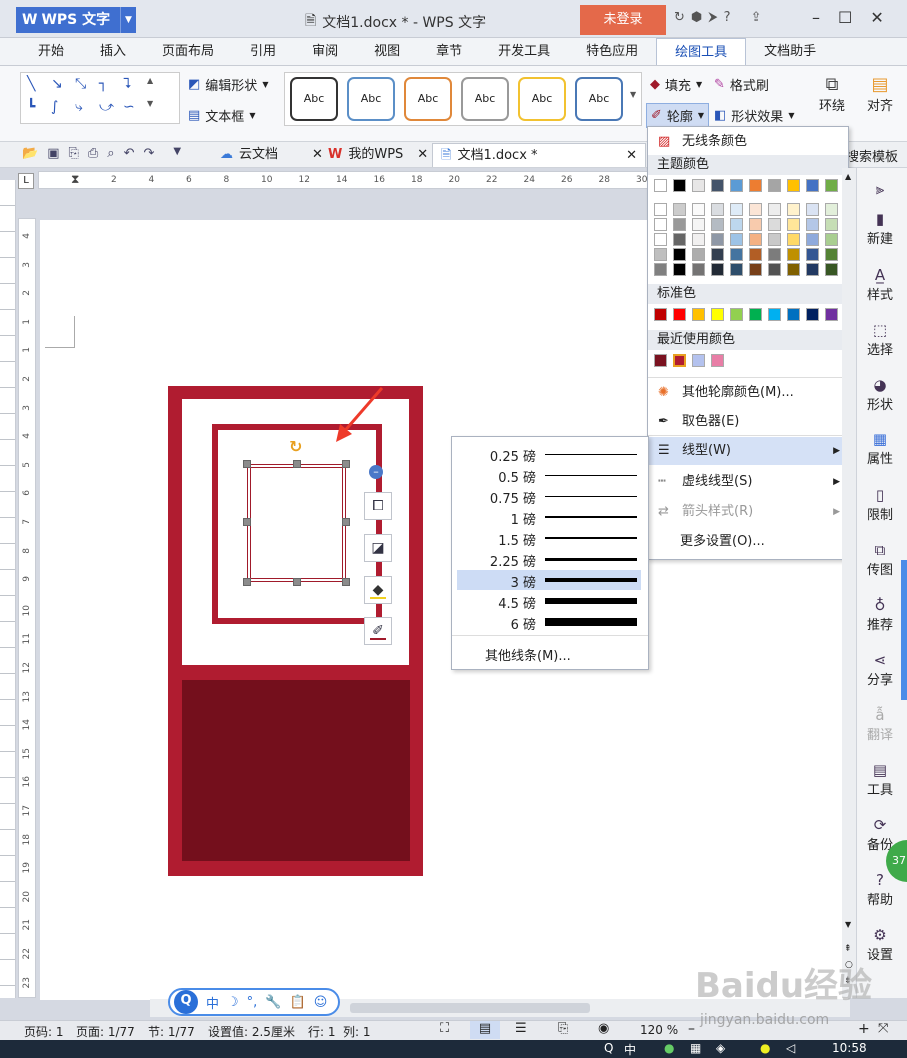 The height and width of the screenshot is (1058, 907). I want to click on elbow-arrow-icon: ⮧, so click(134, 86).